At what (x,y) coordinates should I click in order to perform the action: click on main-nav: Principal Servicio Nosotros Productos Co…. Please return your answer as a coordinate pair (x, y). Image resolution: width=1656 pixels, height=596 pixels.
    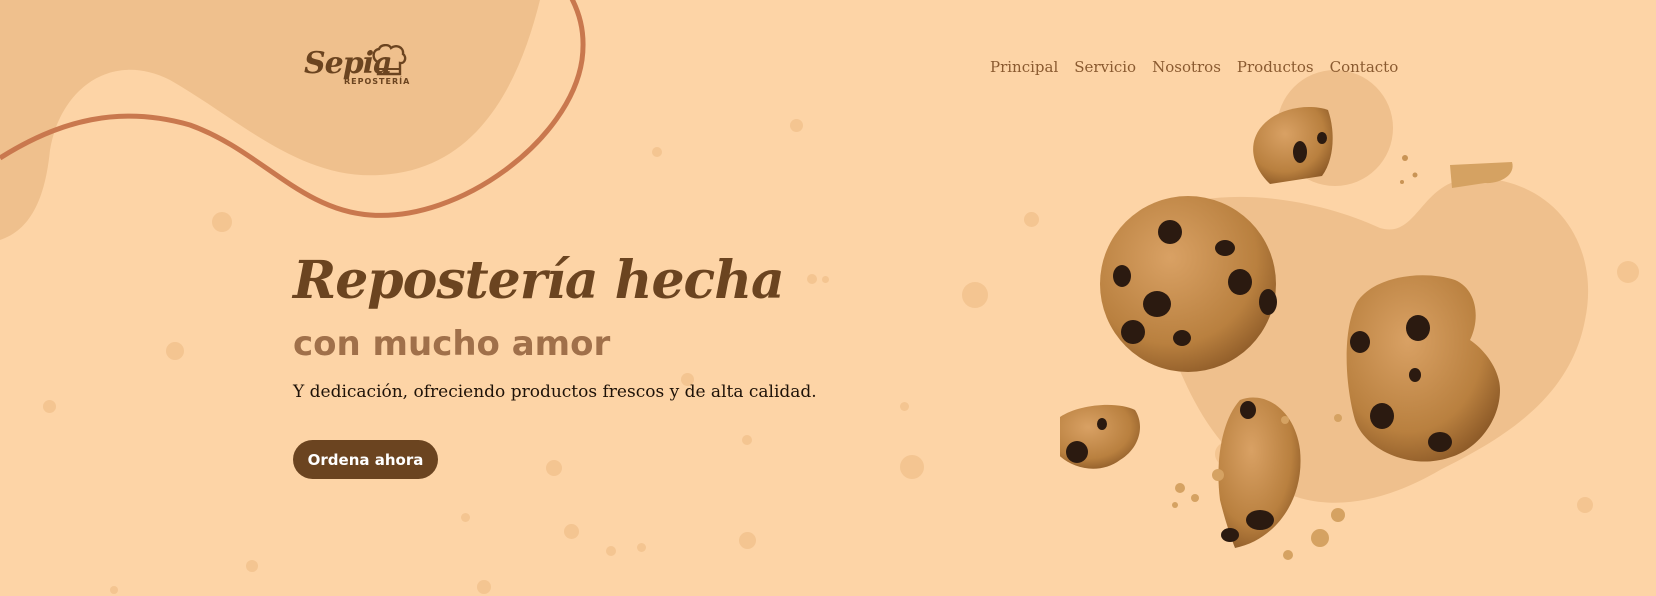
    Looking at the image, I should click on (1194, 67).